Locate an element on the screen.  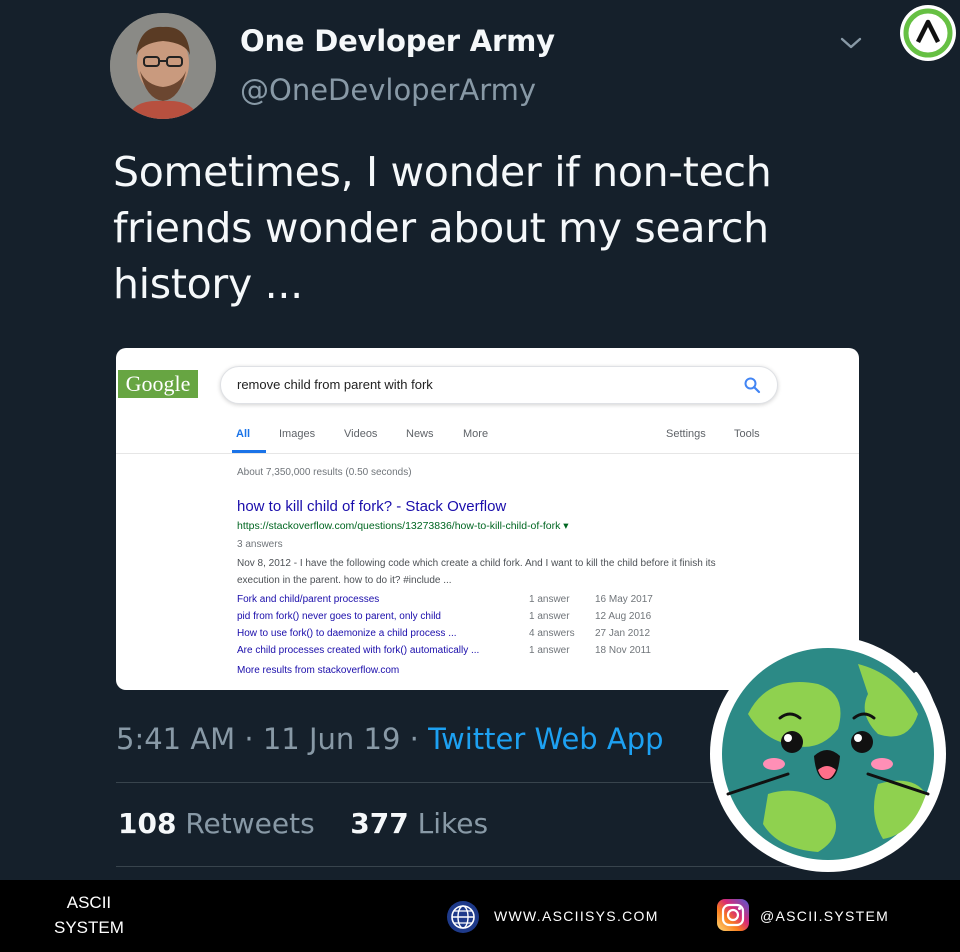
likes-count: 377 is located at coordinates (379, 823).